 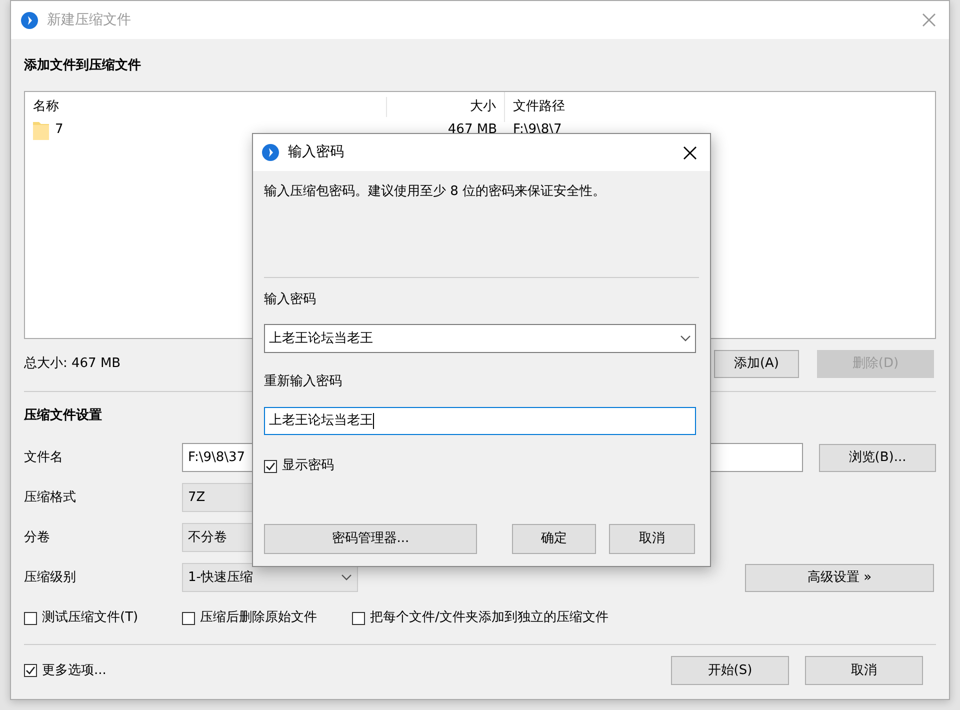 What do you see at coordinates (72, 364) in the screenshot?
I see `total-size: 总大小: 467 MB` at bounding box center [72, 364].